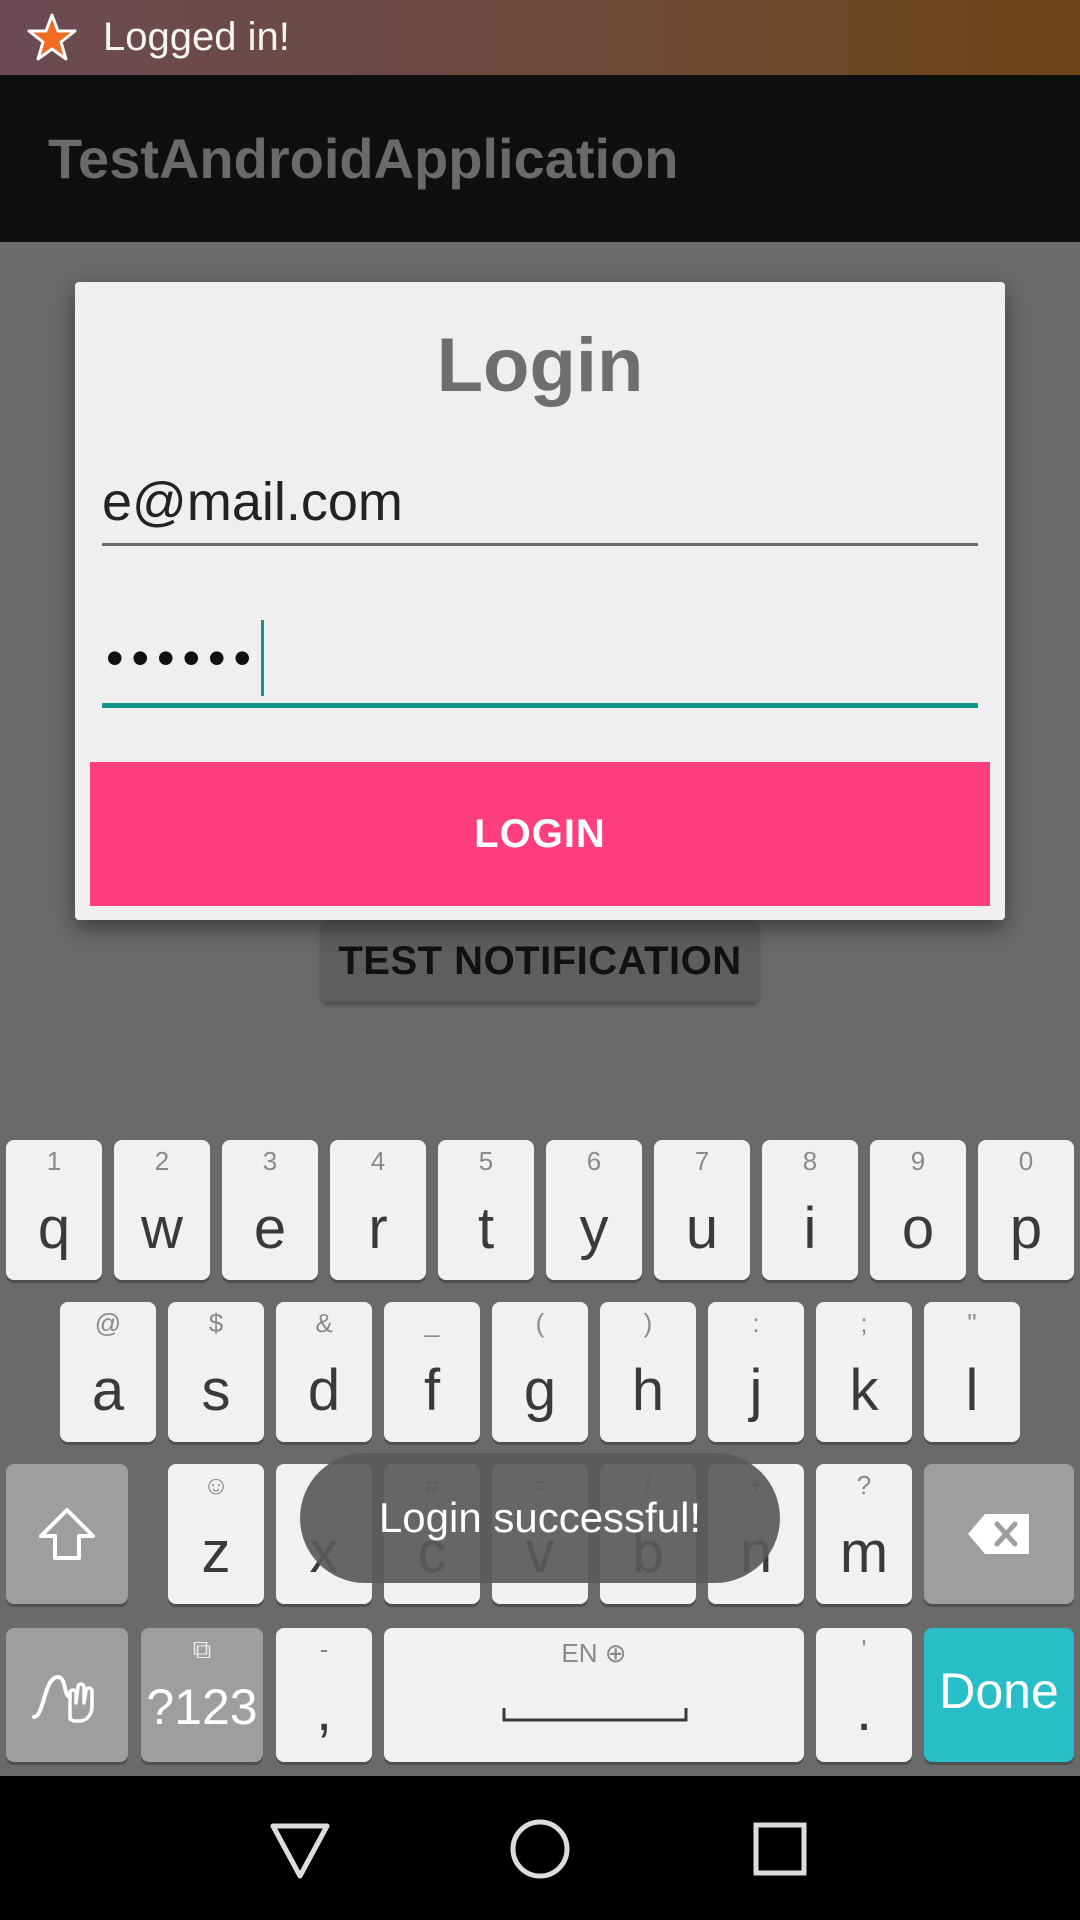  I want to click on space-key-hint: EN ⊕, so click(594, 1653).